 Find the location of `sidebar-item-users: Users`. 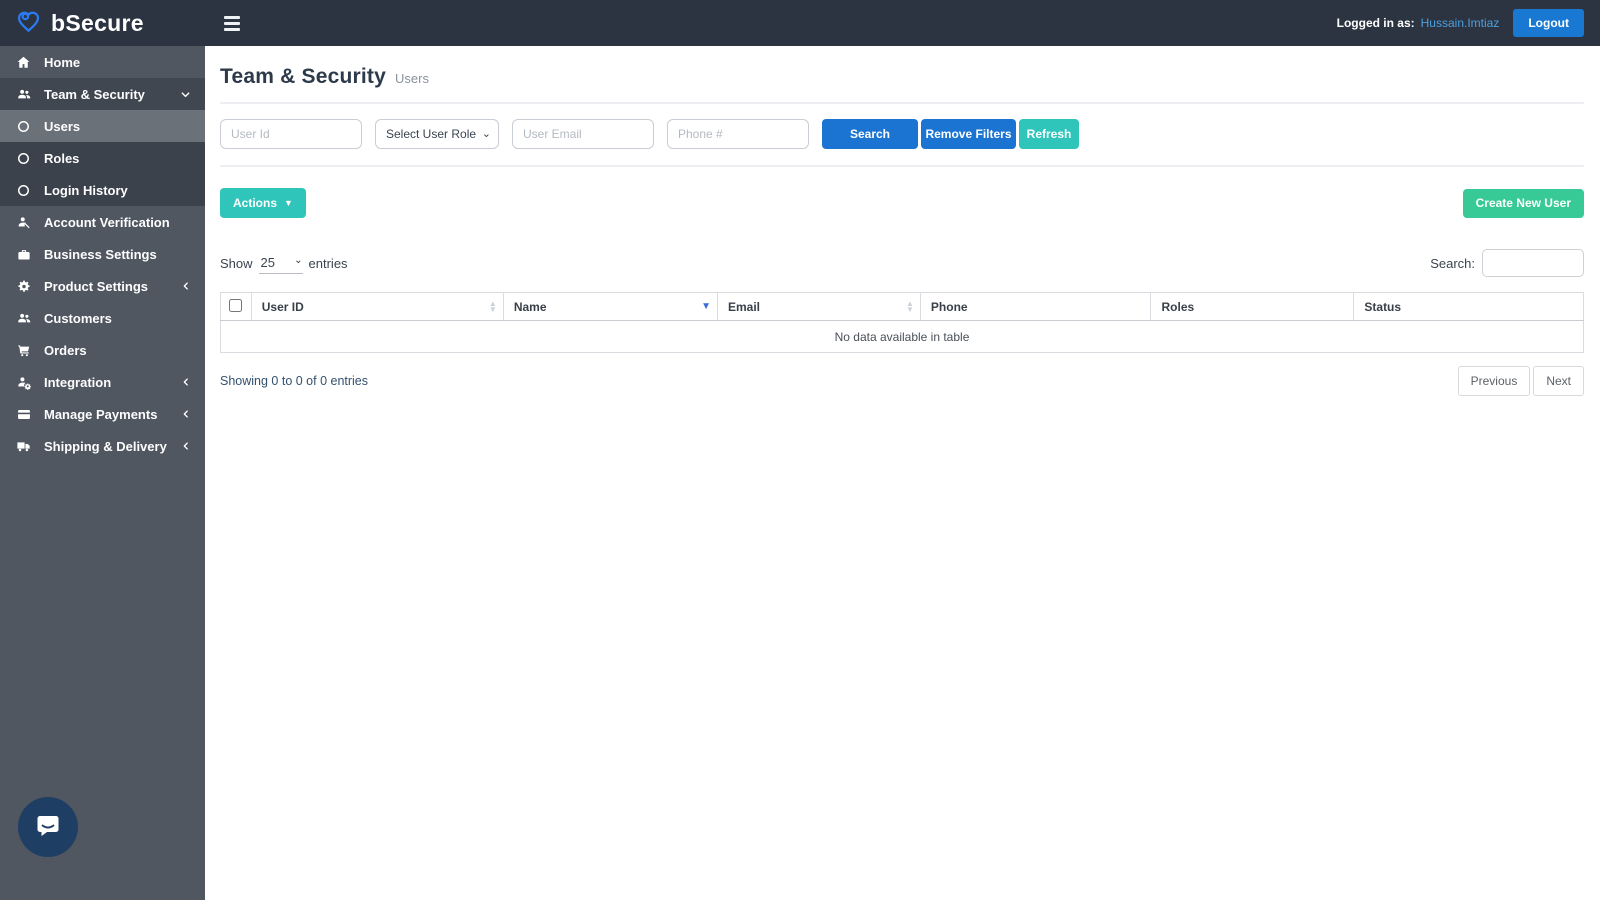

sidebar-item-users: Users is located at coordinates (102, 126).